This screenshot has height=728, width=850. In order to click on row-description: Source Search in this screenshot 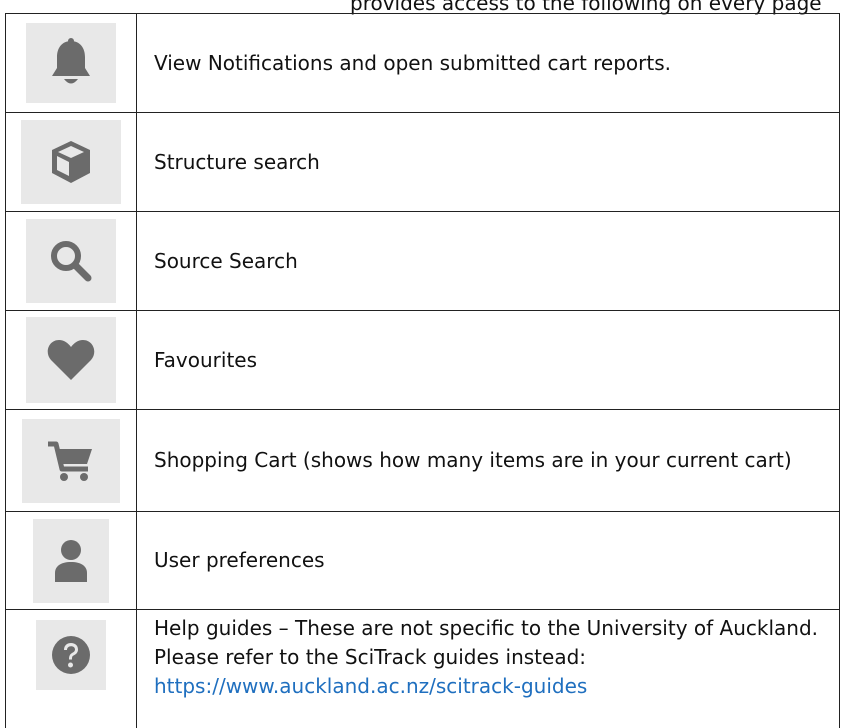, I will do `click(488, 261)`.